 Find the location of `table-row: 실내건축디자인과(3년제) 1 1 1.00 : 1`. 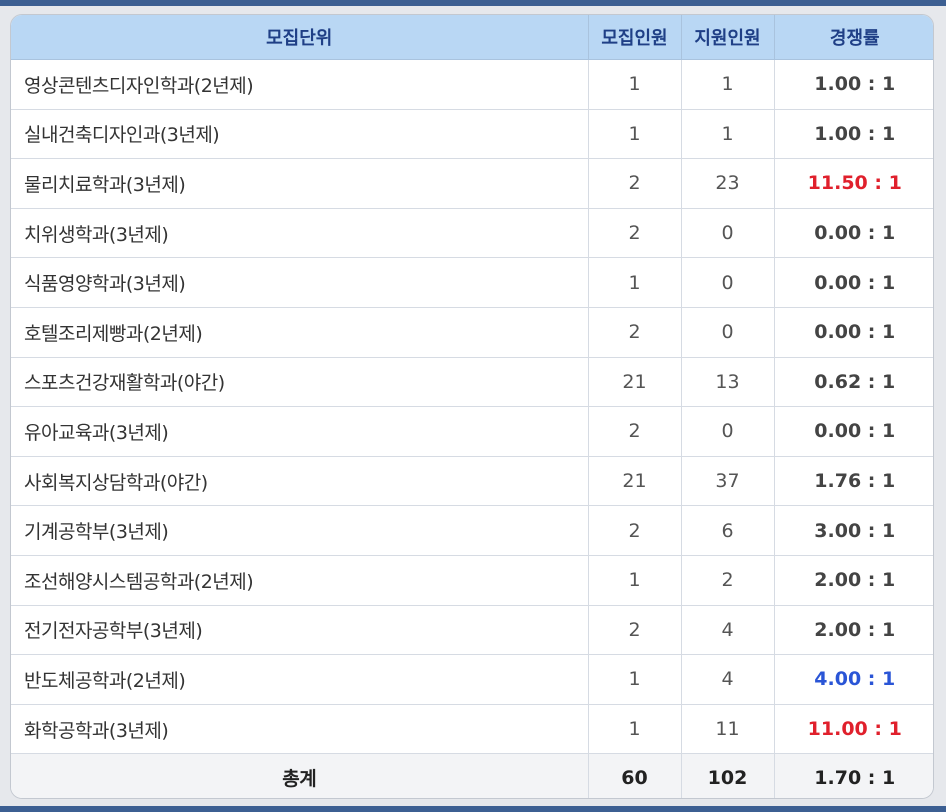

table-row: 실내건축디자인과(3년제) 1 1 1.00 : 1 is located at coordinates (472, 134).